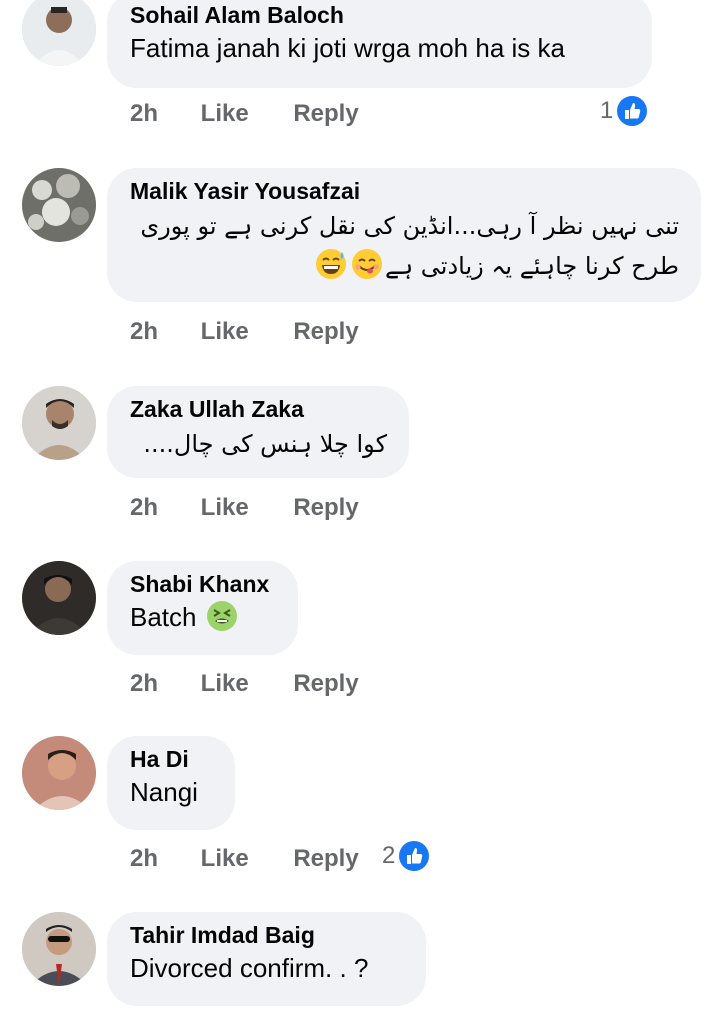  I want to click on reaction-summary: 2, so click(406, 856).